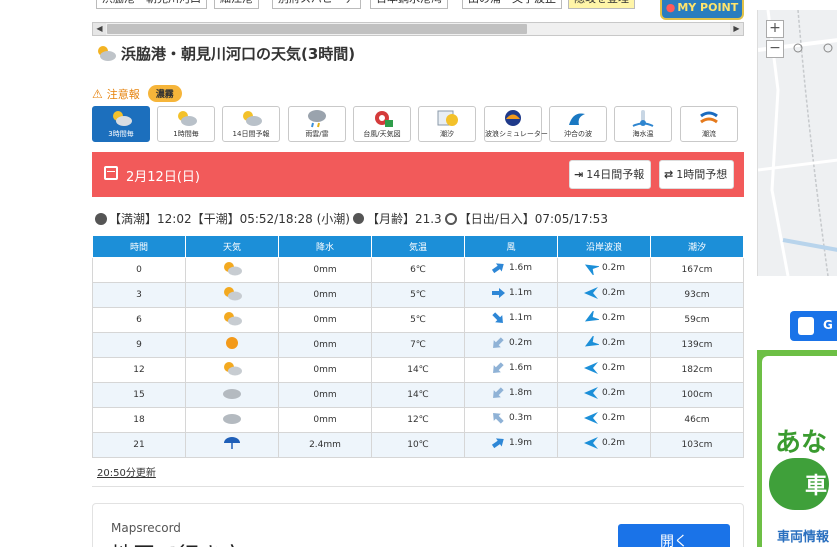 This screenshot has width=837, height=547. What do you see at coordinates (418, 419) in the screenshot?
I see `table-row: 18 0mm 12℃ 0.3m 0.2m 46cm` at bounding box center [418, 419].